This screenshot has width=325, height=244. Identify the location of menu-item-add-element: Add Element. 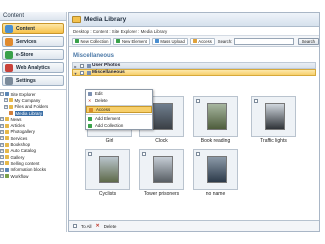
(119, 118).